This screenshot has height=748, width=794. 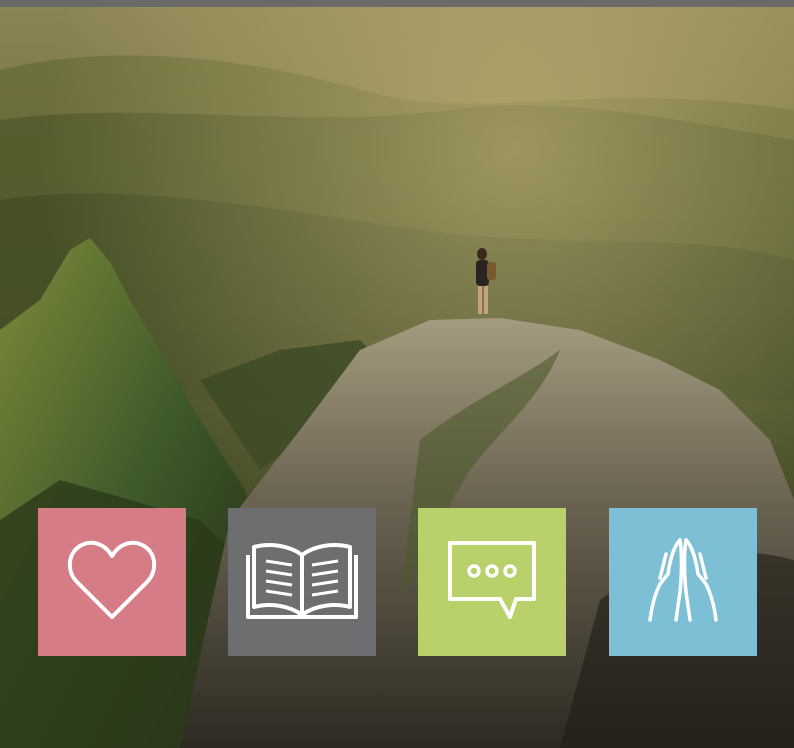 I want to click on open-book-icon, so click(x=302, y=581).